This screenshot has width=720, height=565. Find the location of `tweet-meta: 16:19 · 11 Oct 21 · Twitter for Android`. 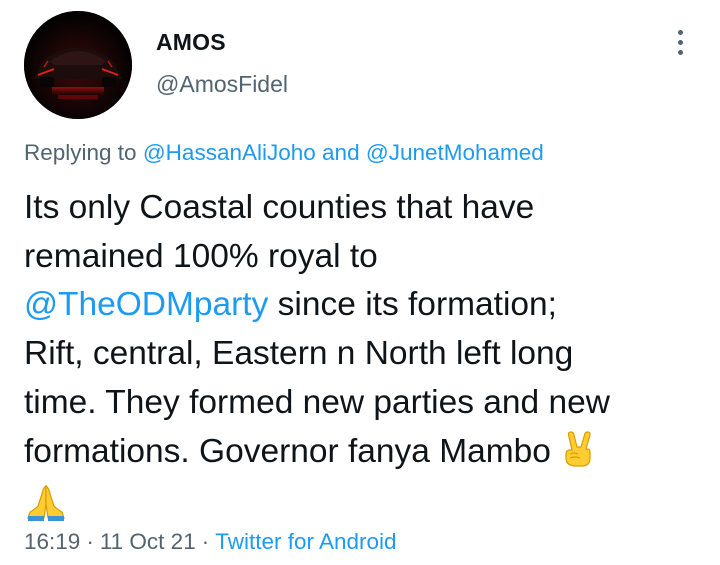

tweet-meta: 16:19 · 11 Oct 21 · Twitter for Android is located at coordinates (210, 542).